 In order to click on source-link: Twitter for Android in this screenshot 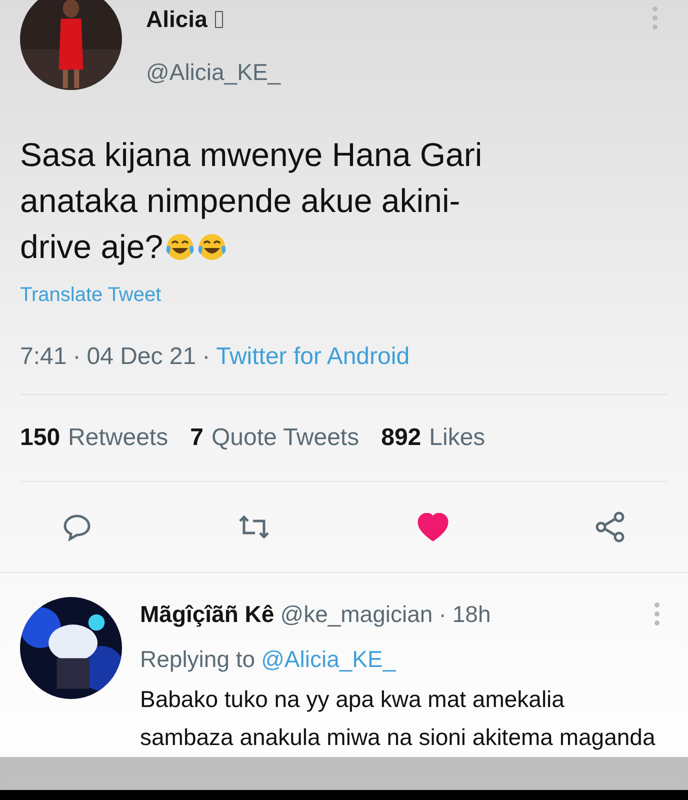, I will do `click(313, 357)`.